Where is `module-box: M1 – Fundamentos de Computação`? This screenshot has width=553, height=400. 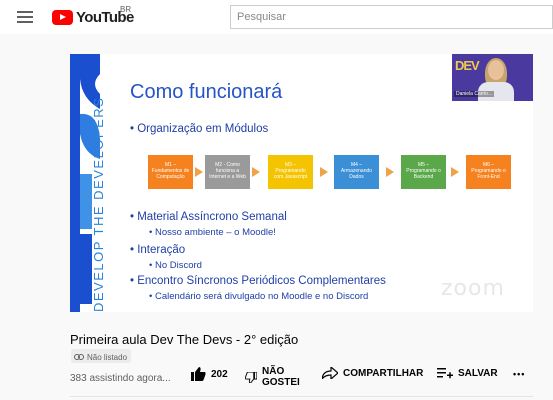 module-box: M1 – Fundamentos de Computação is located at coordinates (170, 172).